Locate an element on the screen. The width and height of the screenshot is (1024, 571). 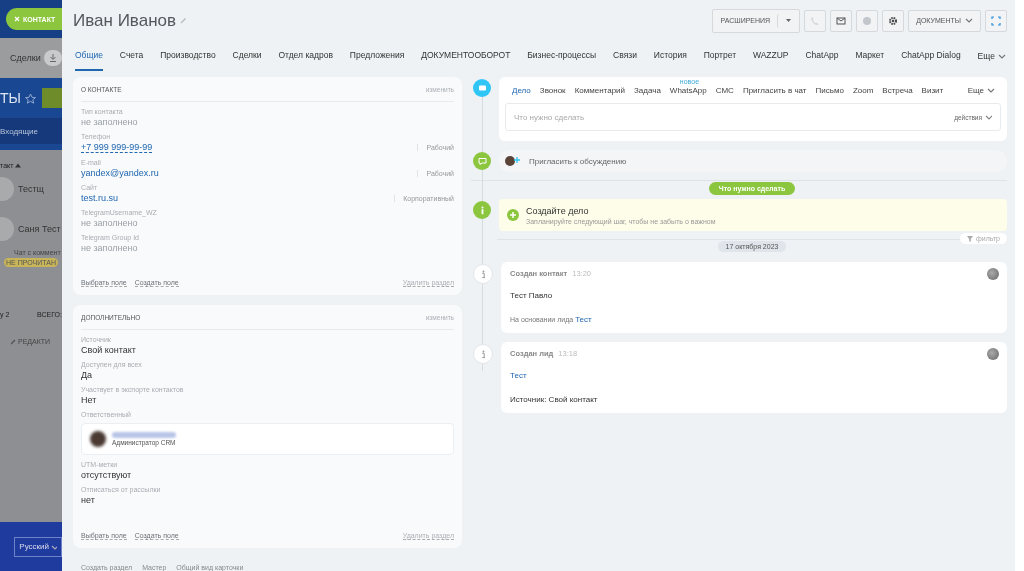
event-text: Источник: Свой контакт is located at coordinates (554, 399).